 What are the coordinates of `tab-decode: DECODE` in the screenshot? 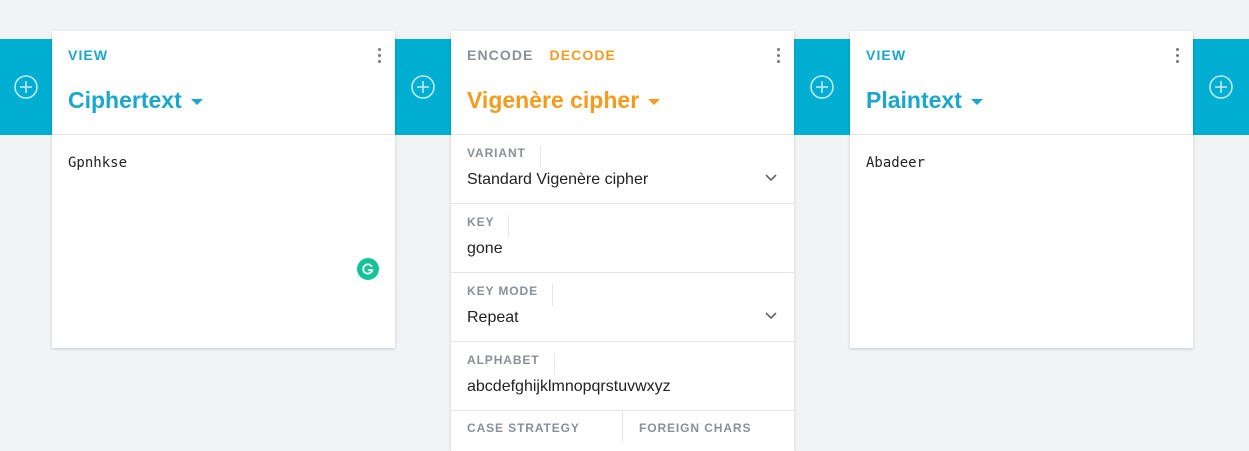 It's located at (583, 55).